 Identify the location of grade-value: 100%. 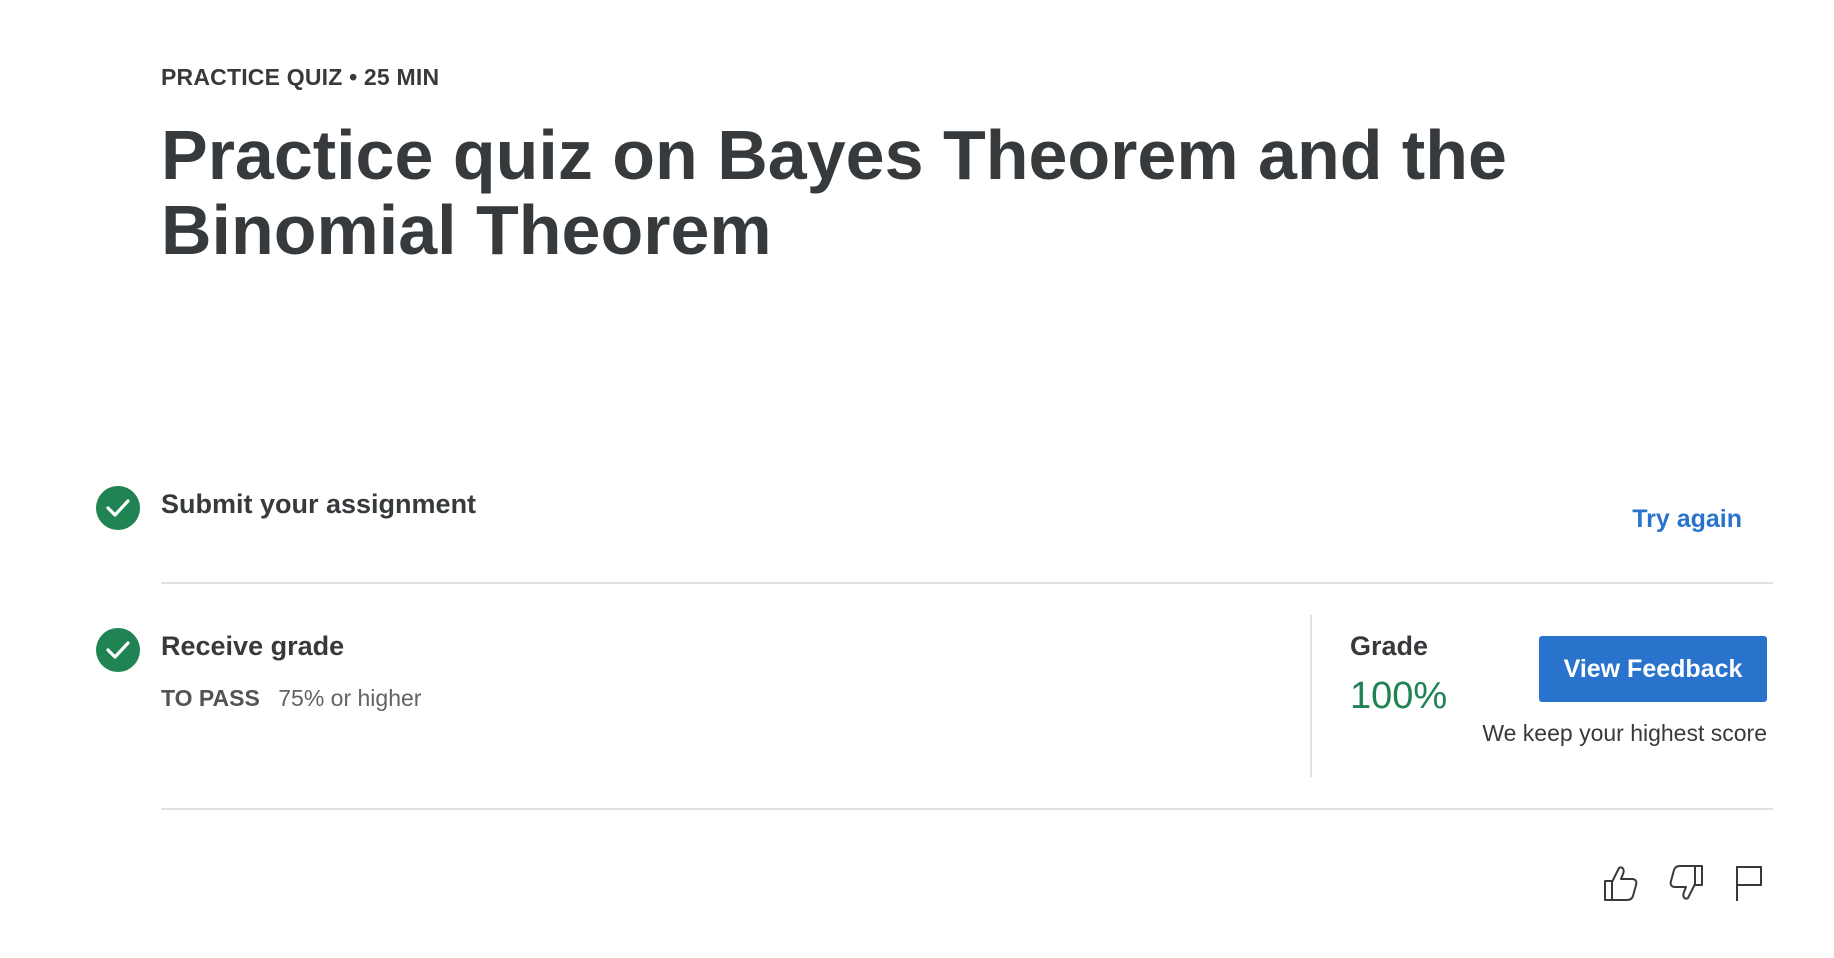
(1399, 696).